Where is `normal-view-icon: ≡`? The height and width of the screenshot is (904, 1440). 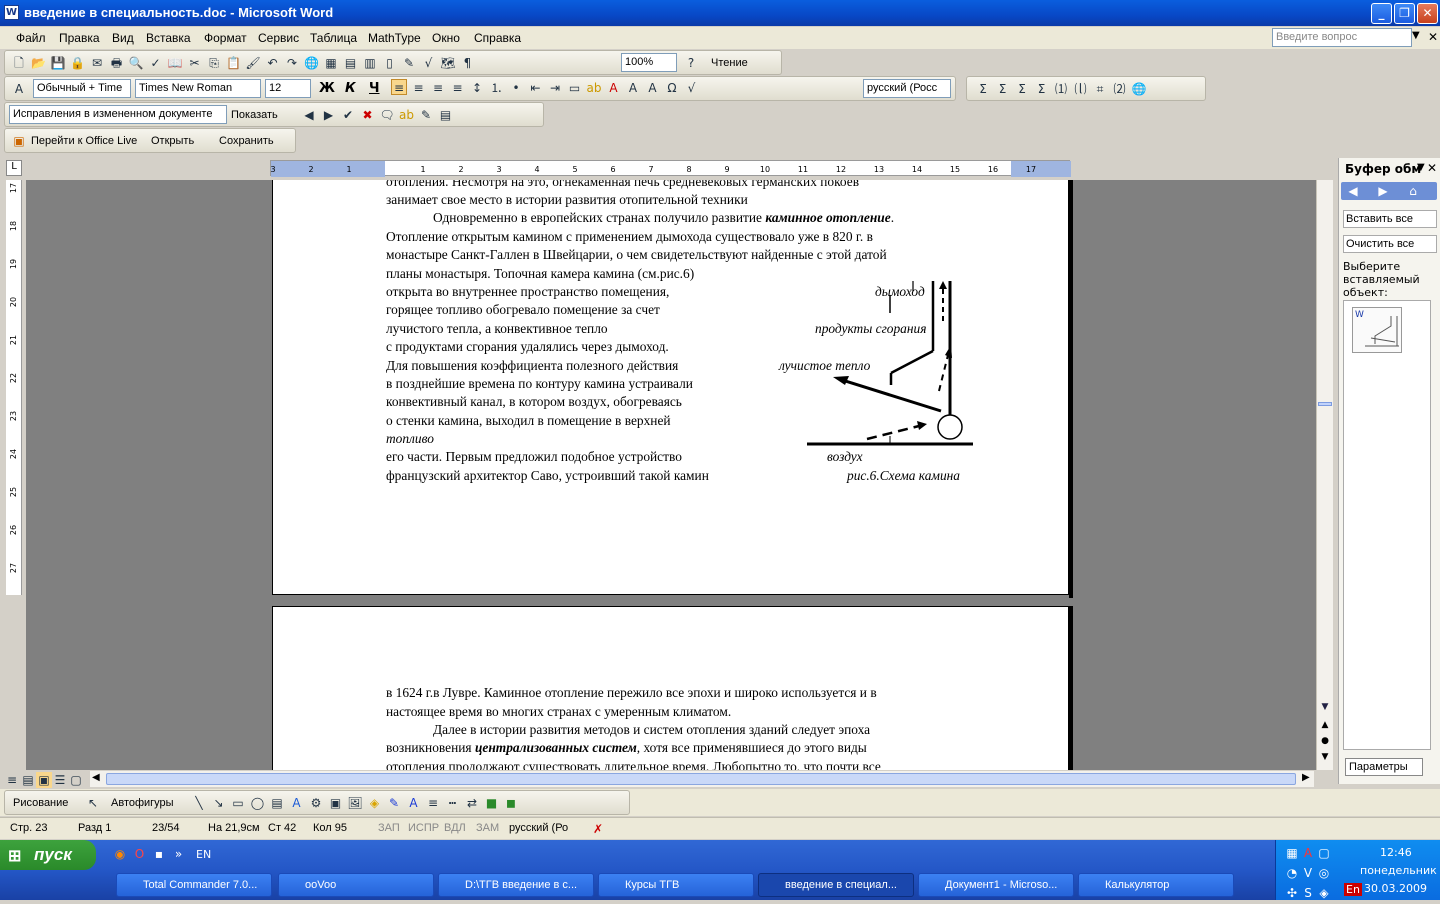
normal-view-icon: ≡ is located at coordinates (12, 780).